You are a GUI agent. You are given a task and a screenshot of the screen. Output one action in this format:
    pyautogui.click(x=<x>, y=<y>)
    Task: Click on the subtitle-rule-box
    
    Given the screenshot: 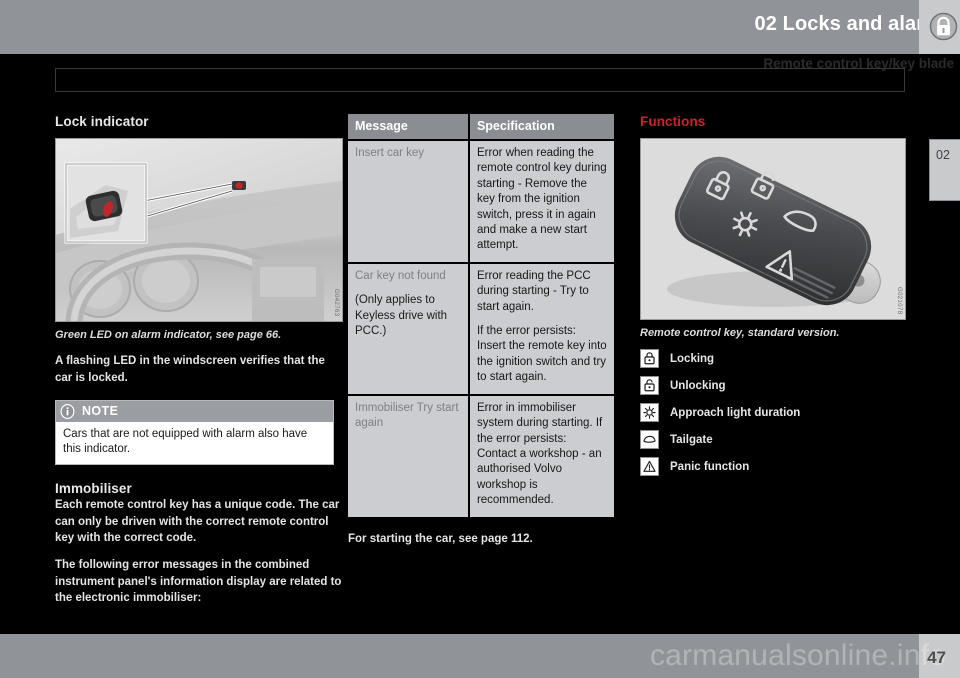 What is the action you would take?
    pyautogui.click(x=480, y=80)
    